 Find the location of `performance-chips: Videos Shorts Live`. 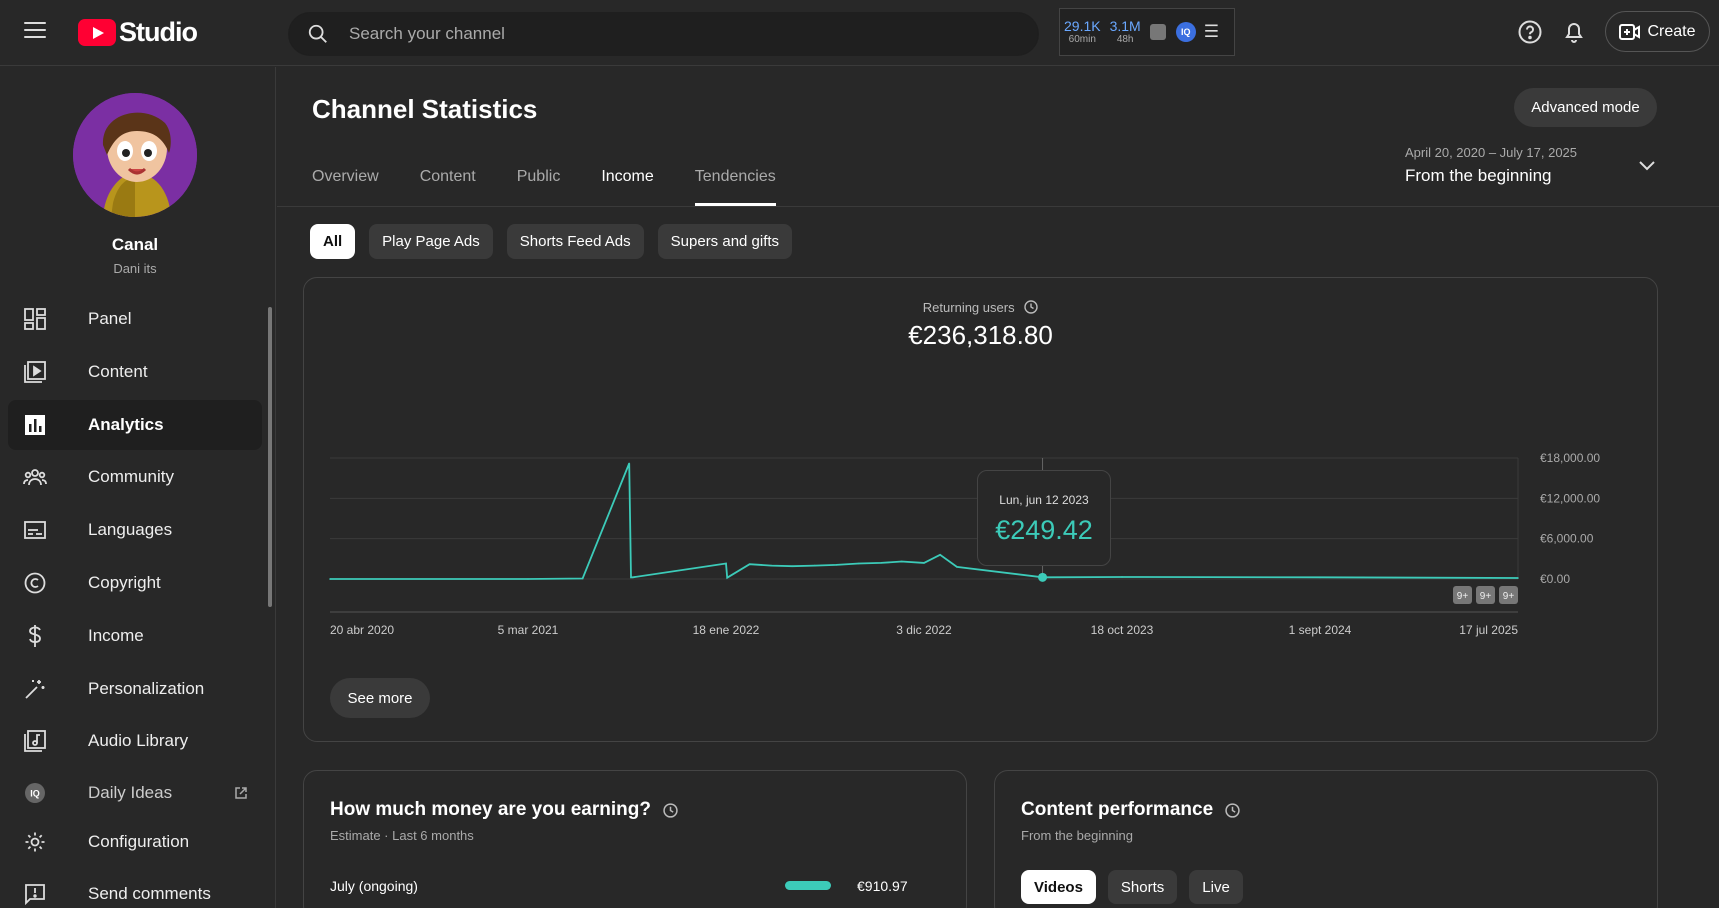

performance-chips: Videos Shorts Live is located at coordinates (1138, 887).